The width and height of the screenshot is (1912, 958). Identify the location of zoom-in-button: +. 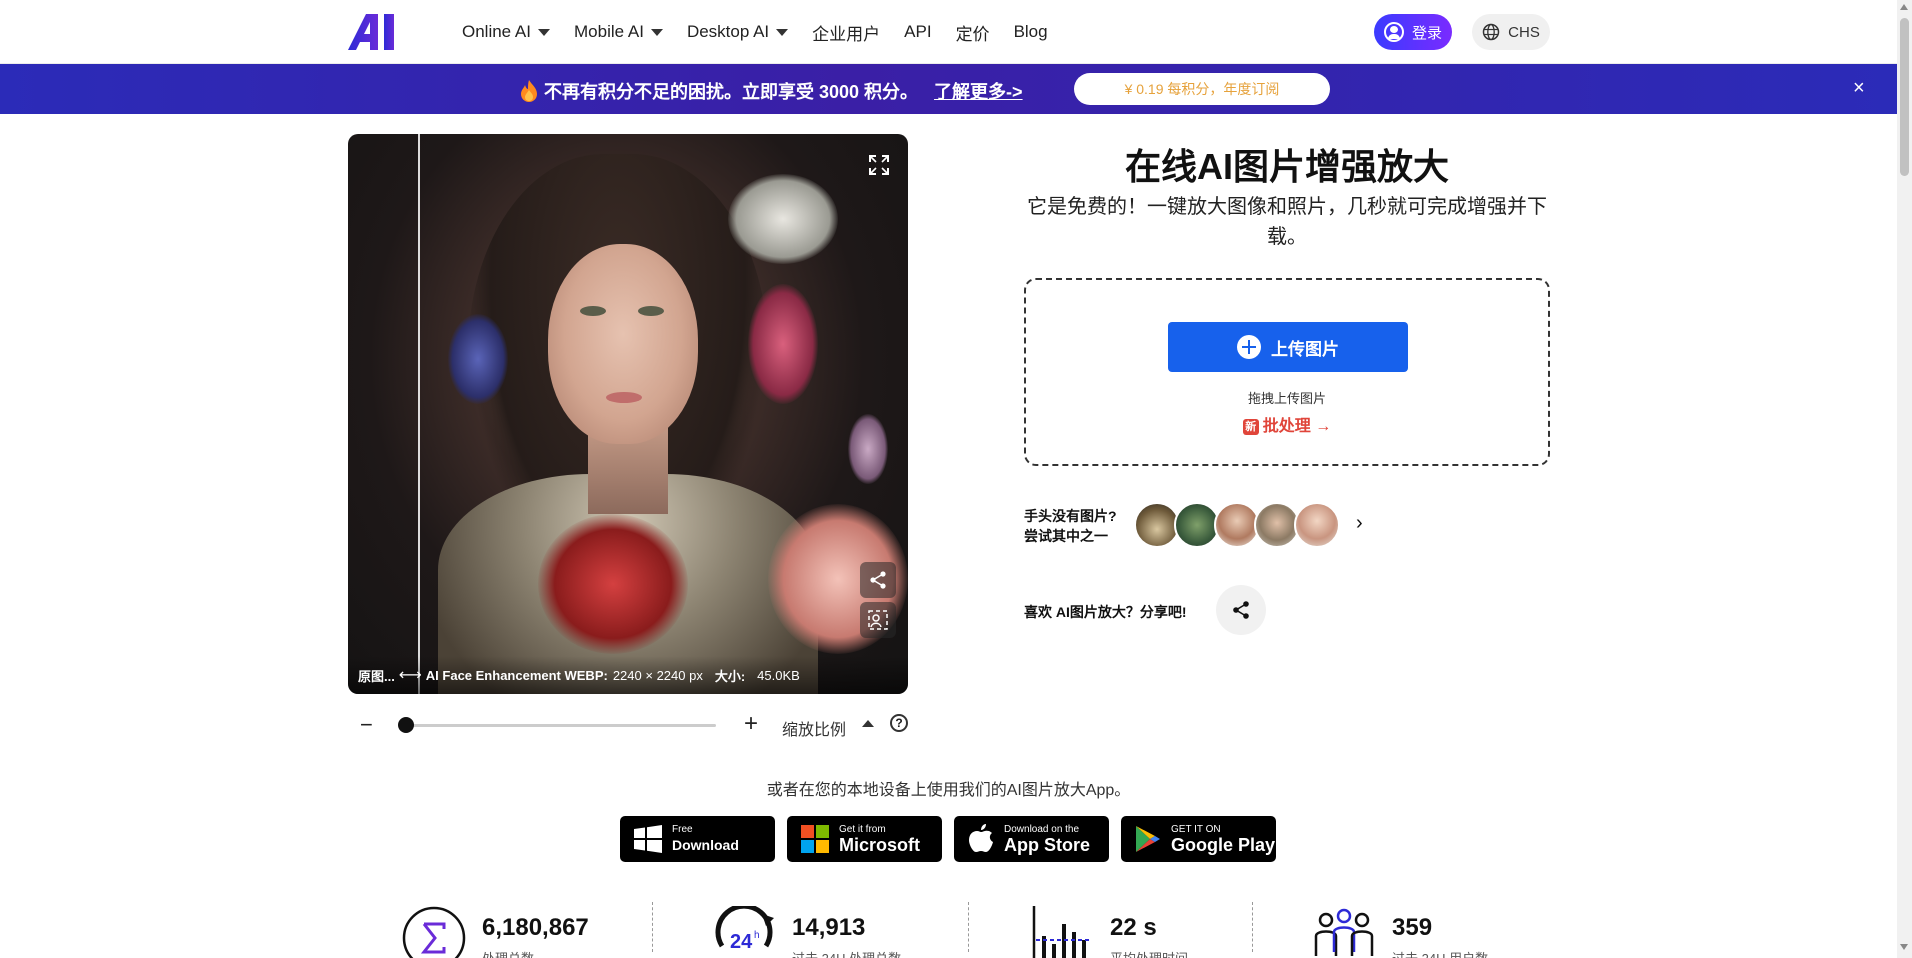
(751, 724).